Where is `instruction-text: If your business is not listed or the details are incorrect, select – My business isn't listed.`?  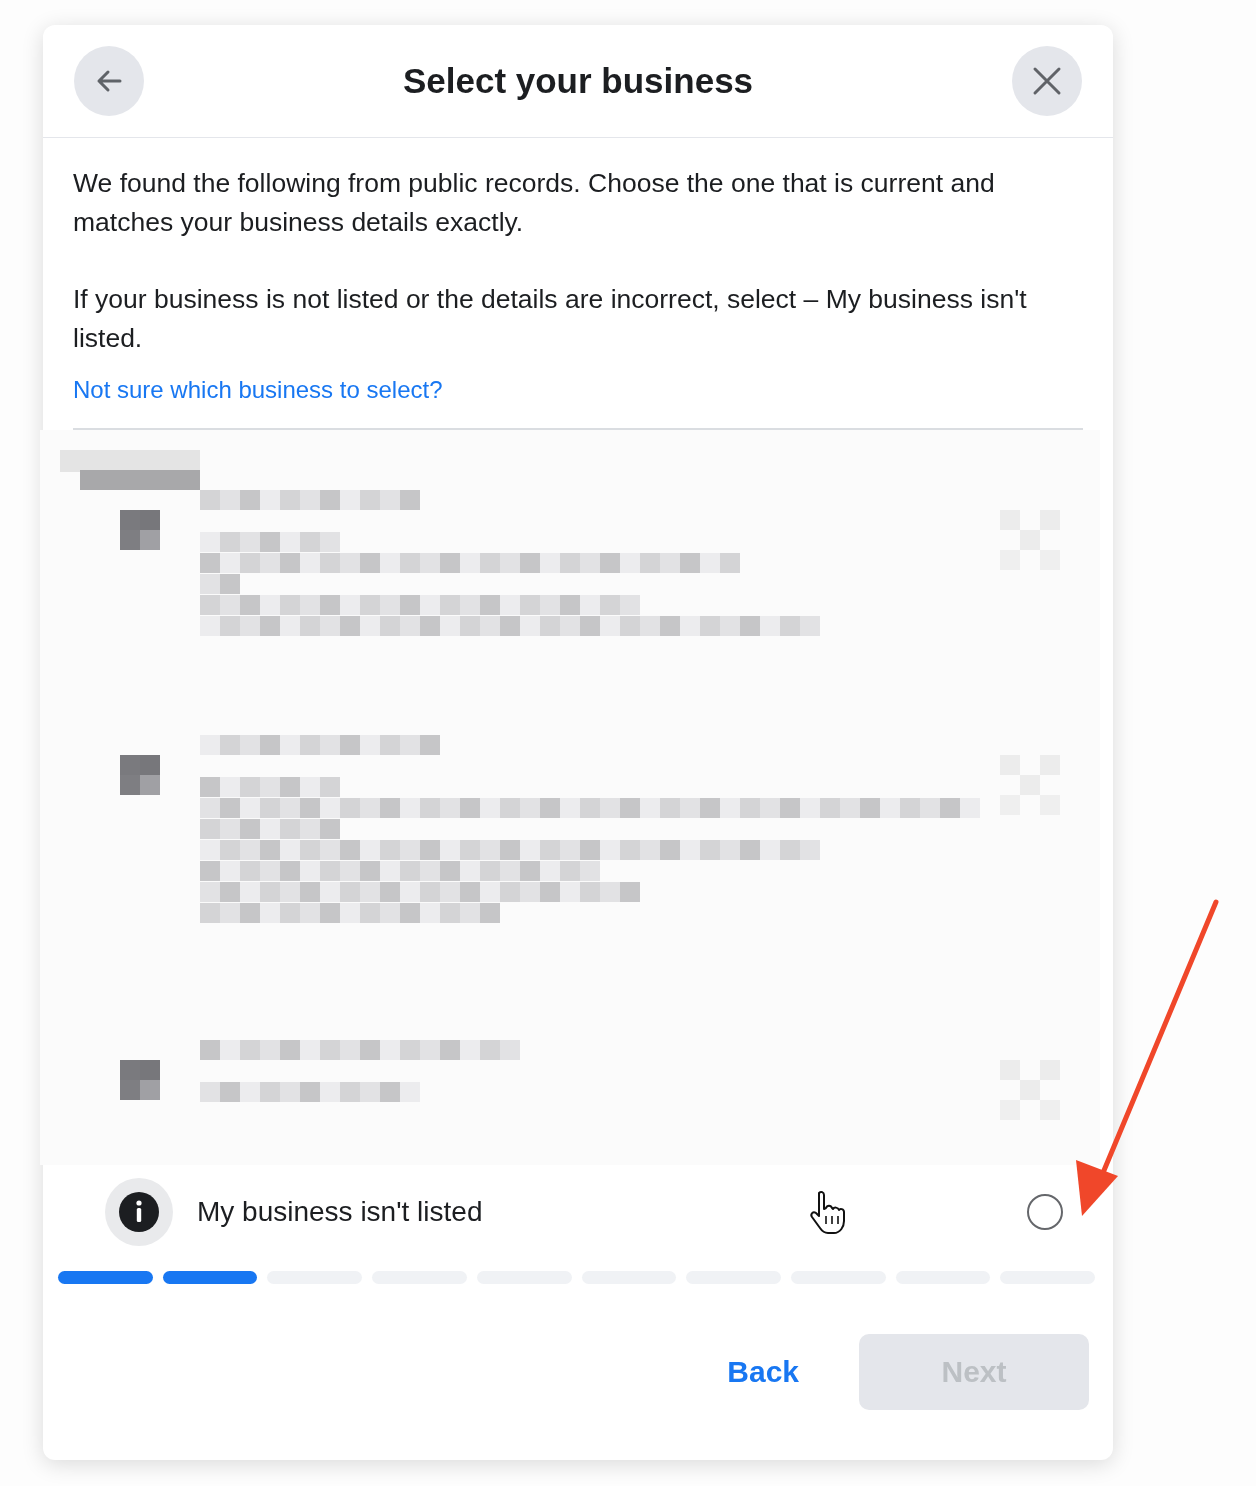 instruction-text: If your business is not listed or the details are incorrect, select – My business isn't listed. is located at coordinates (550, 319).